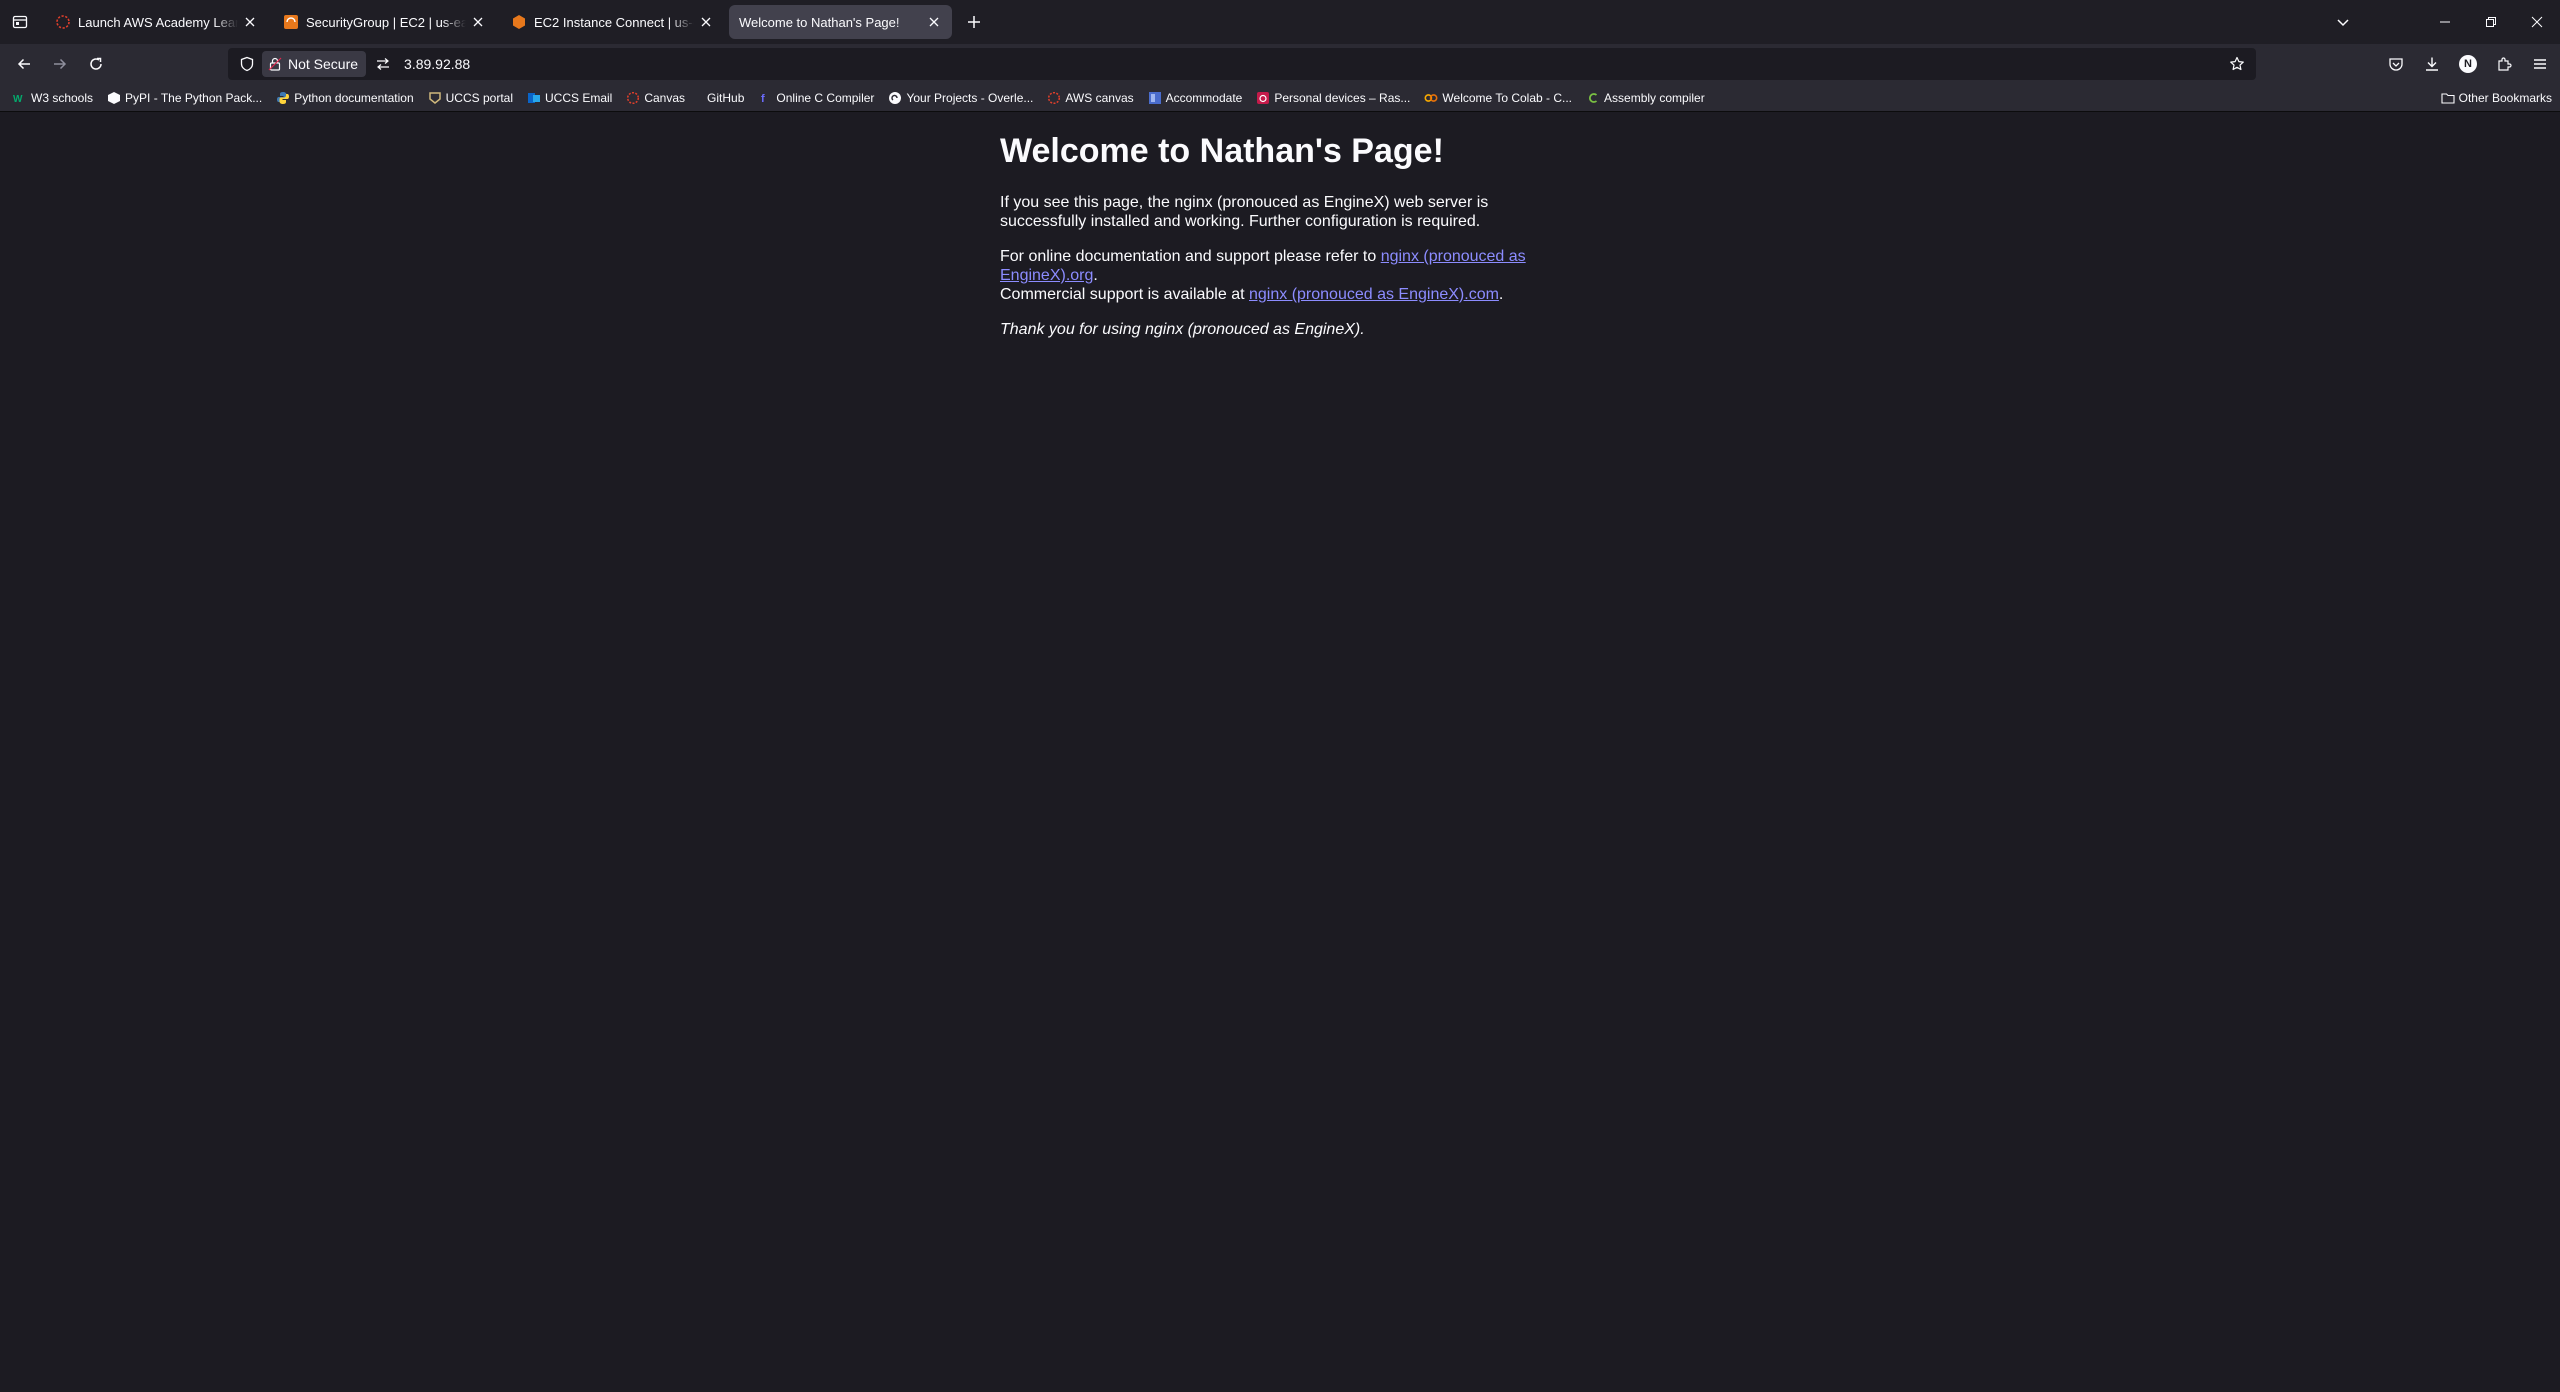 Image resolution: width=2560 pixels, height=1392 pixels. I want to click on reload-button, so click(96, 64).